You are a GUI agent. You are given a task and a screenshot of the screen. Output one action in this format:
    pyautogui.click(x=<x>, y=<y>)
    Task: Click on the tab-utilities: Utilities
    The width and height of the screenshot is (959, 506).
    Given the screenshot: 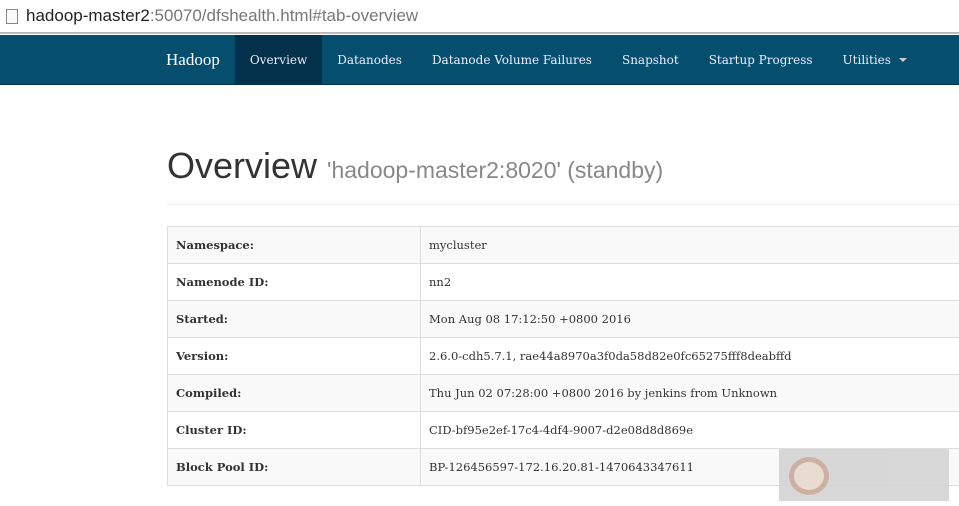 What is the action you would take?
    pyautogui.click(x=875, y=59)
    